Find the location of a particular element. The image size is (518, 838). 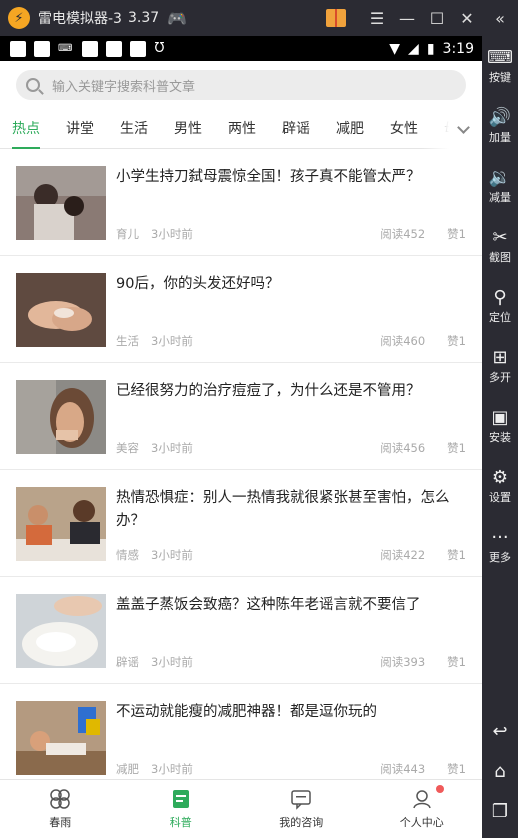

gamepad-icon: 🎮 is located at coordinates (177, 18).